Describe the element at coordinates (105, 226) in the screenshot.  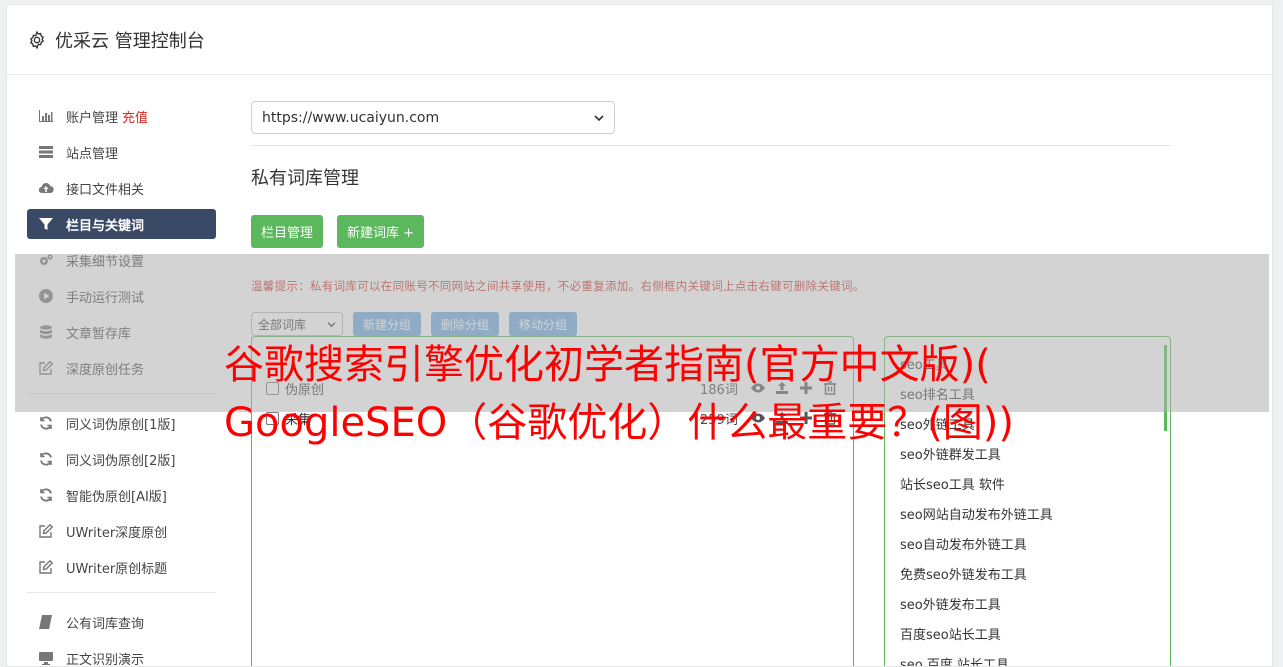
I see `sidebar-item-label: 栏目与关键词` at that location.